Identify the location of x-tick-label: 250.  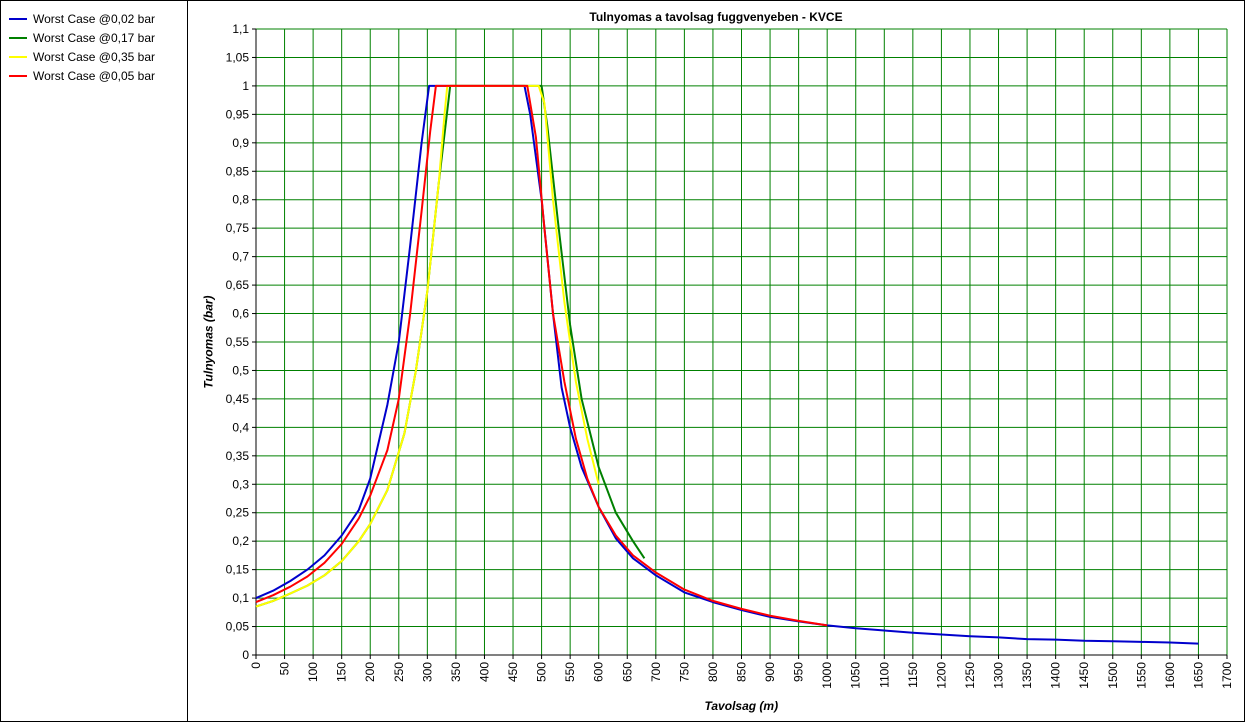
(399, 672).